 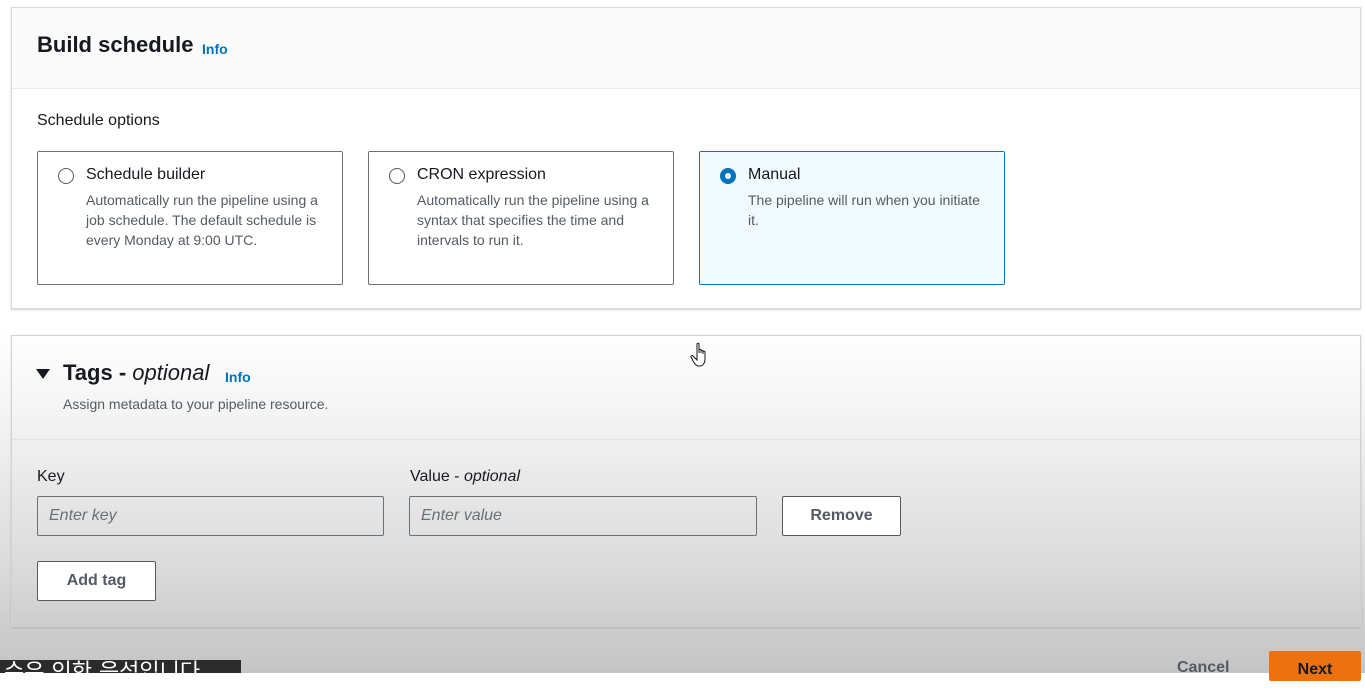 What do you see at coordinates (238, 377) in the screenshot?
I see `tags-info-link: Info` at bounding box center [238, 377].